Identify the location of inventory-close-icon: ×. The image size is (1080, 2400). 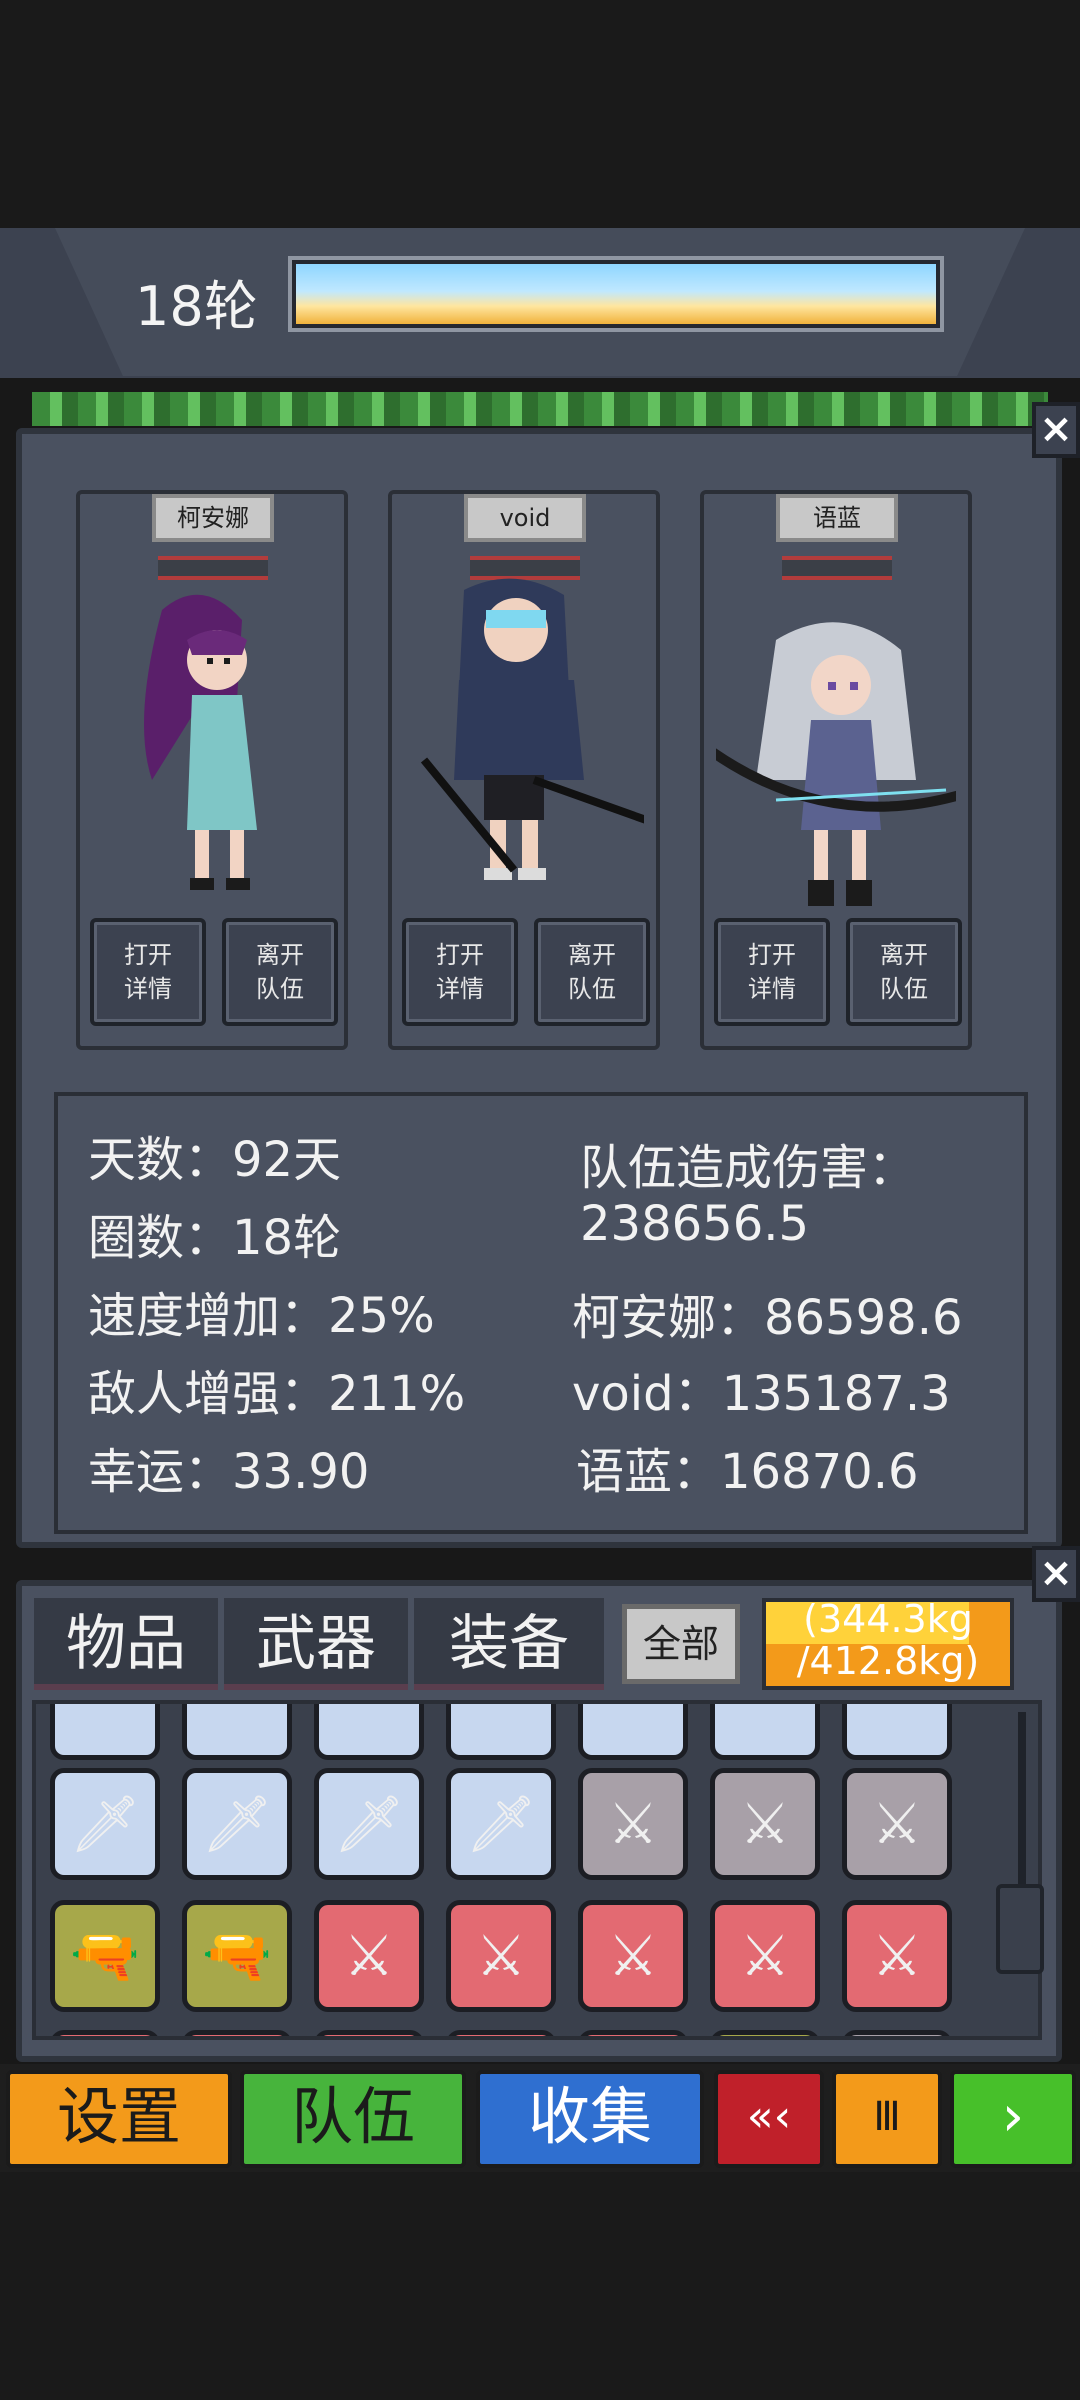
(1056, 1574).